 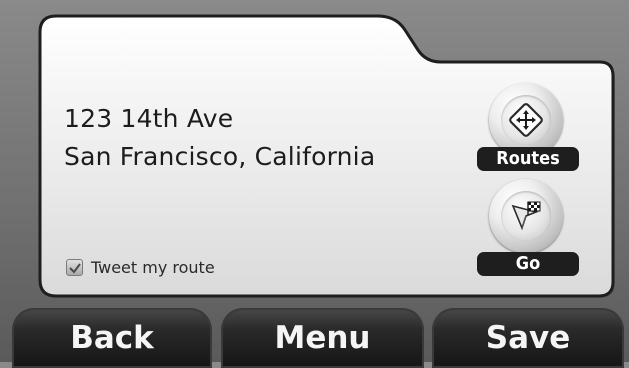 I want to click on go-button, so click(x=526, y=216).